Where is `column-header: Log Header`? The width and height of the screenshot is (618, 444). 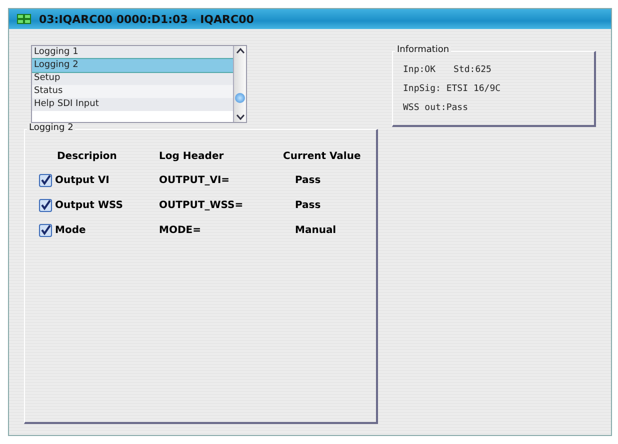 column-header: Log Header is located at coordinates (192, 156).